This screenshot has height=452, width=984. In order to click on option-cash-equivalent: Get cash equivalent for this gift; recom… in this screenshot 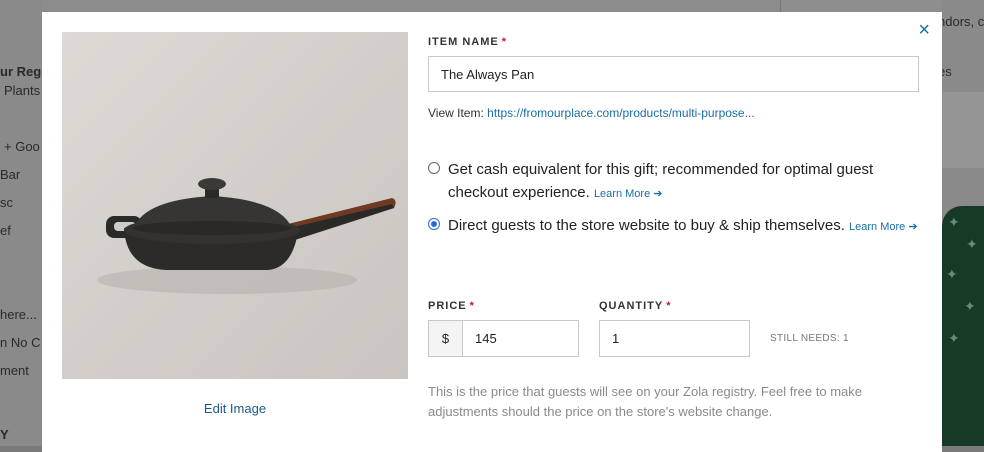, I will do `click(673, 182)`.